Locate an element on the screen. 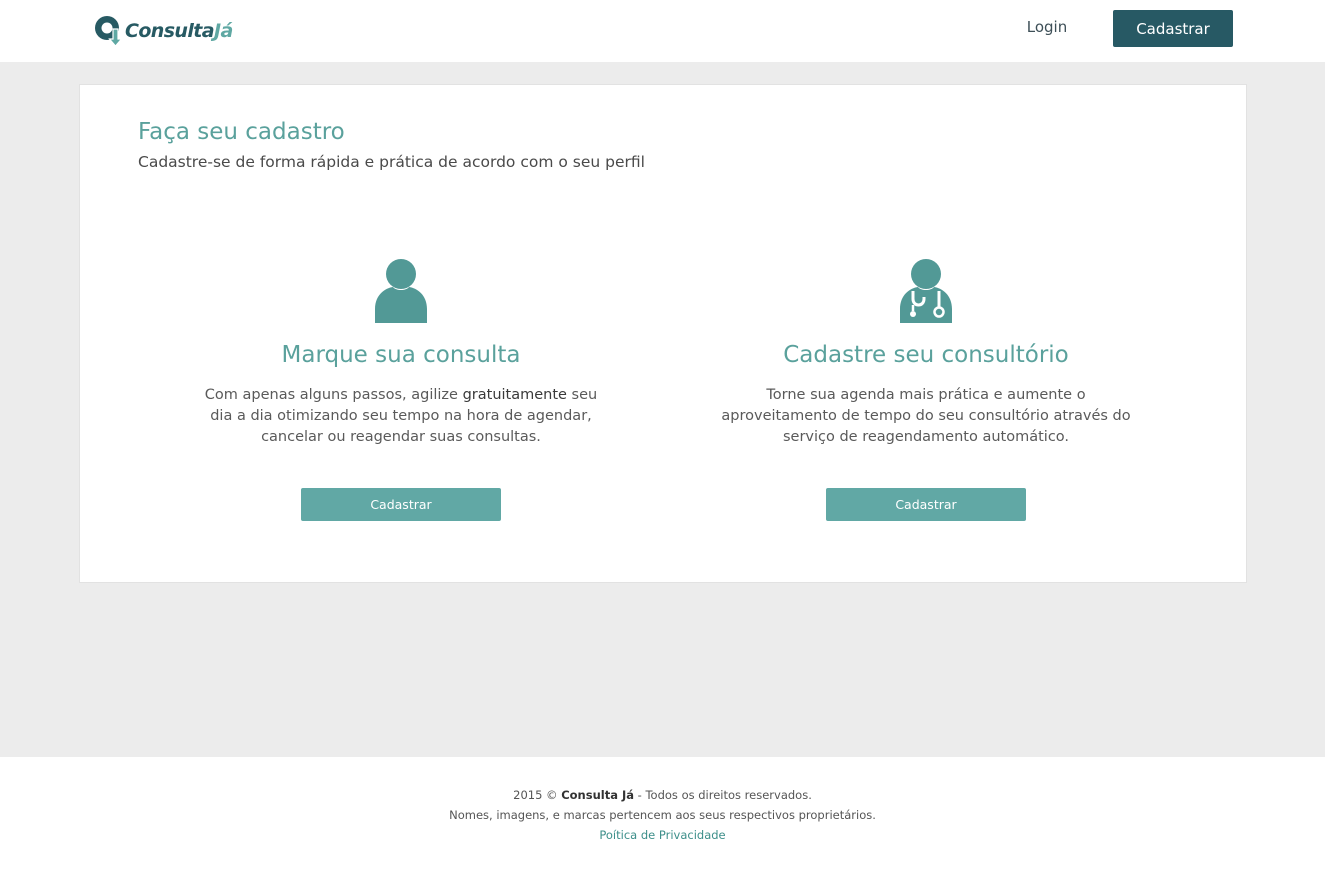 This screenshot has height=877, width=1325. login-link: Login is located at coordinates (1047, 29).